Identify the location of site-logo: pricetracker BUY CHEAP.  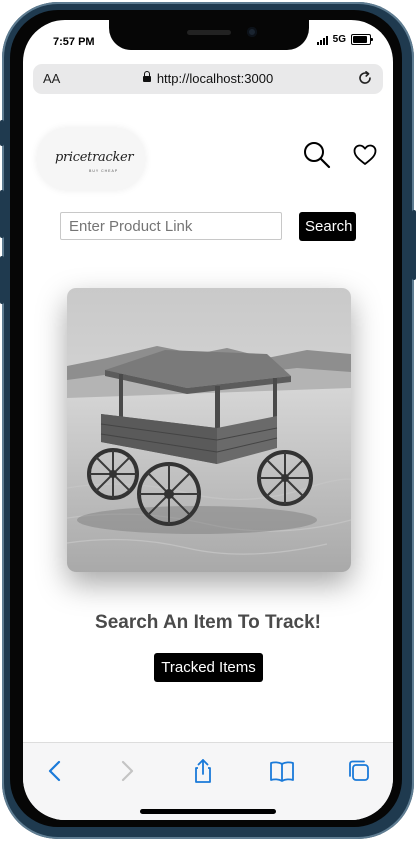
(91, 159).